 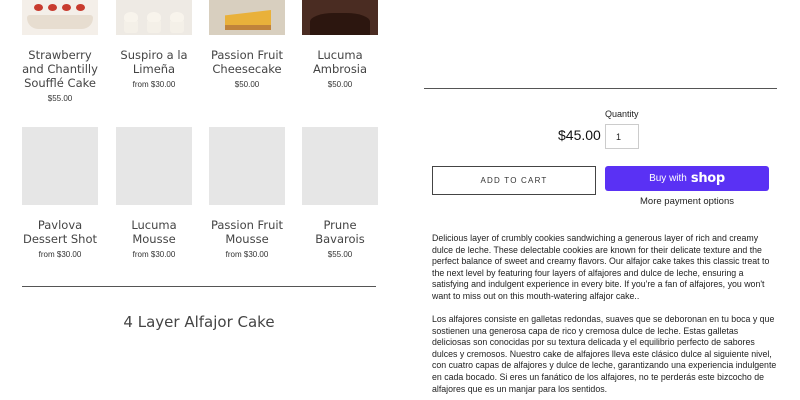 I want to click on product-name: Strawberry and Chantilly Soufflé Cake, so click(x=60, y=69).